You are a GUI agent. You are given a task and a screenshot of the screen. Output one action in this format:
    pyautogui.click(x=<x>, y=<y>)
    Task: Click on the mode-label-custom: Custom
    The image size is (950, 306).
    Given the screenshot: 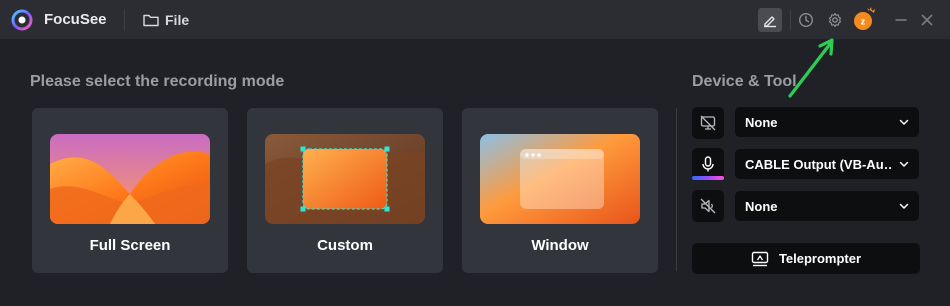 What is the action you would take?
    pyautogui.click(x=345, y=245)
    